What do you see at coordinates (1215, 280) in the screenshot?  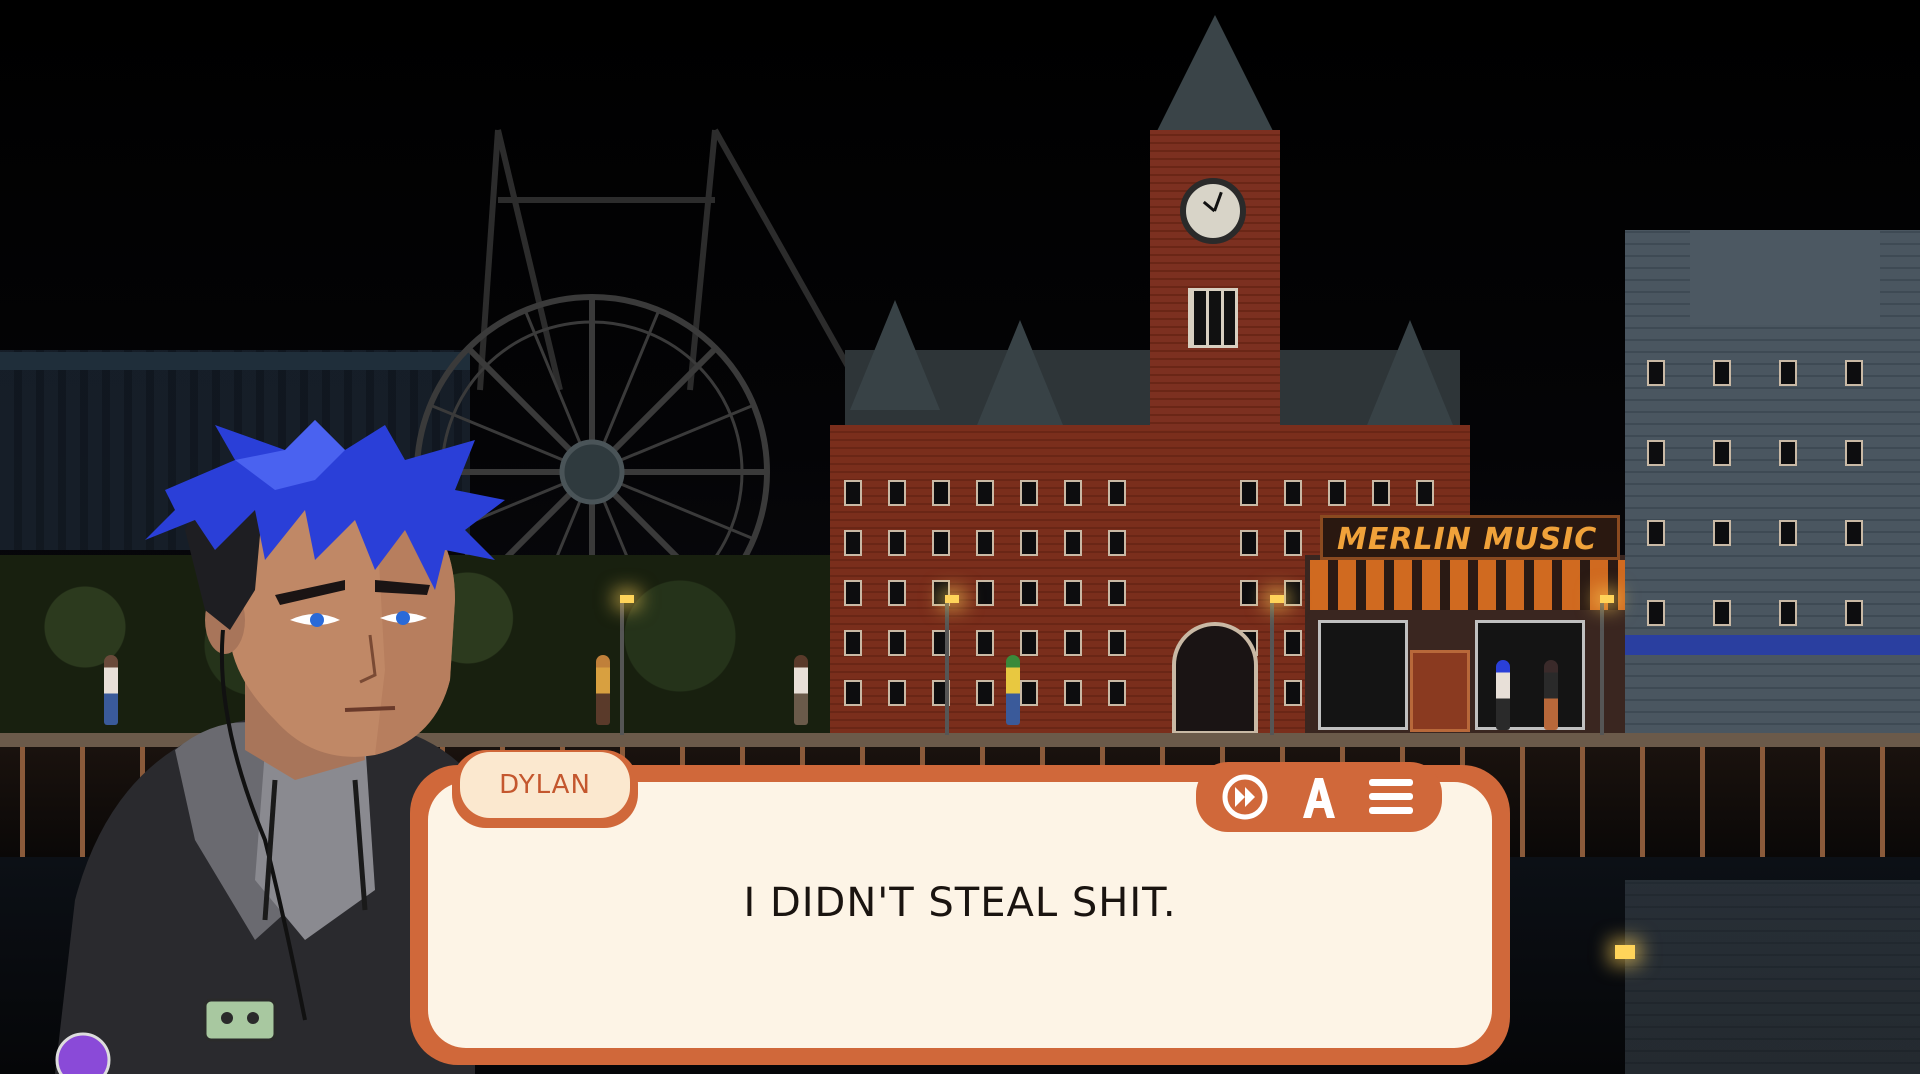 I see `clock-tower` at bounding box center [1215, 280].